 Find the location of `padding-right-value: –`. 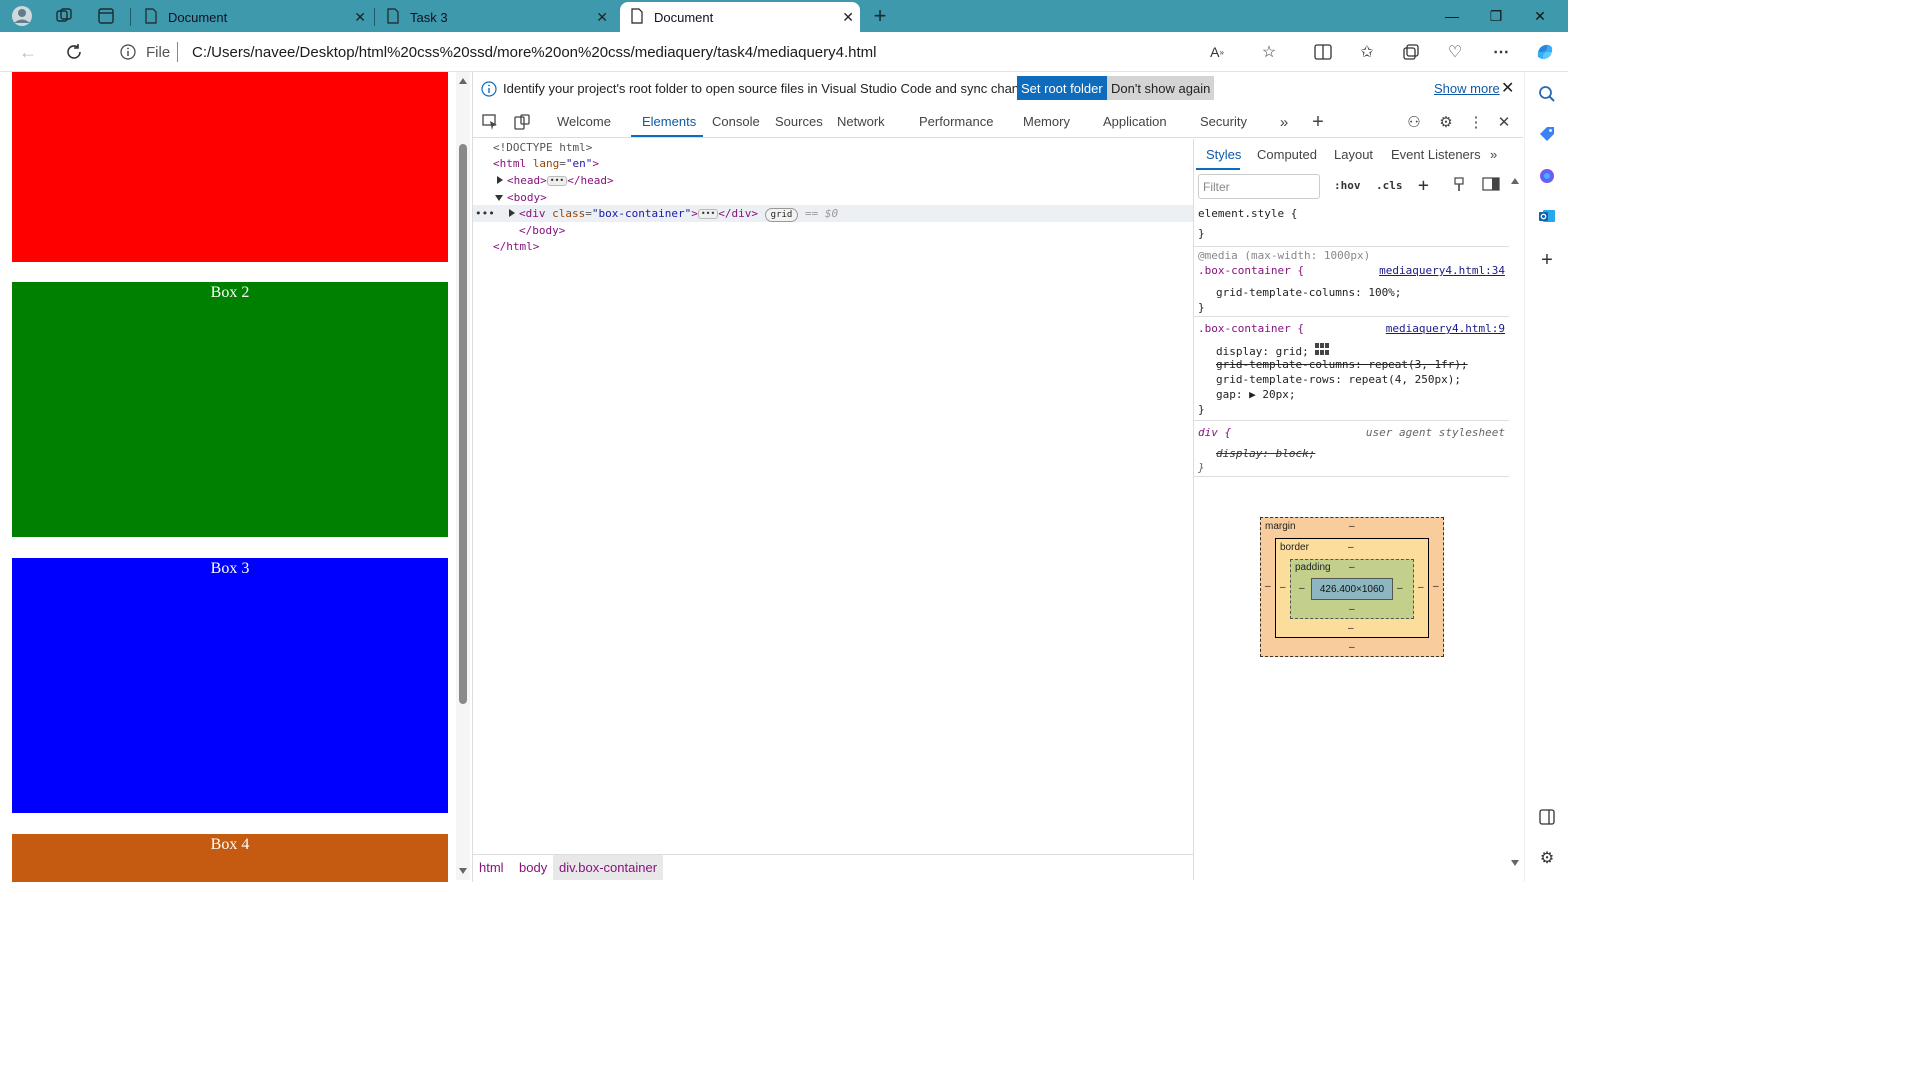

padding-right-value: – is located at coordinates (1400, 588).